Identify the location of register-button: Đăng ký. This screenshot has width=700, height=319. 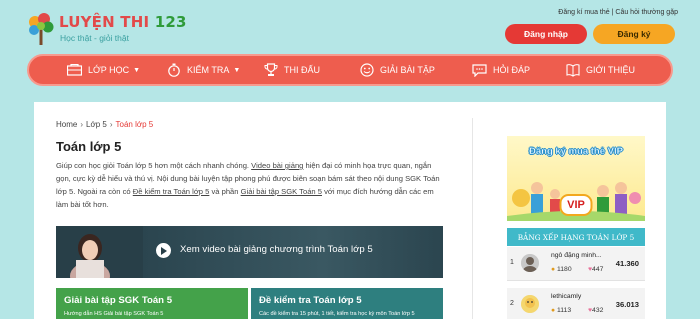
(634, 34).